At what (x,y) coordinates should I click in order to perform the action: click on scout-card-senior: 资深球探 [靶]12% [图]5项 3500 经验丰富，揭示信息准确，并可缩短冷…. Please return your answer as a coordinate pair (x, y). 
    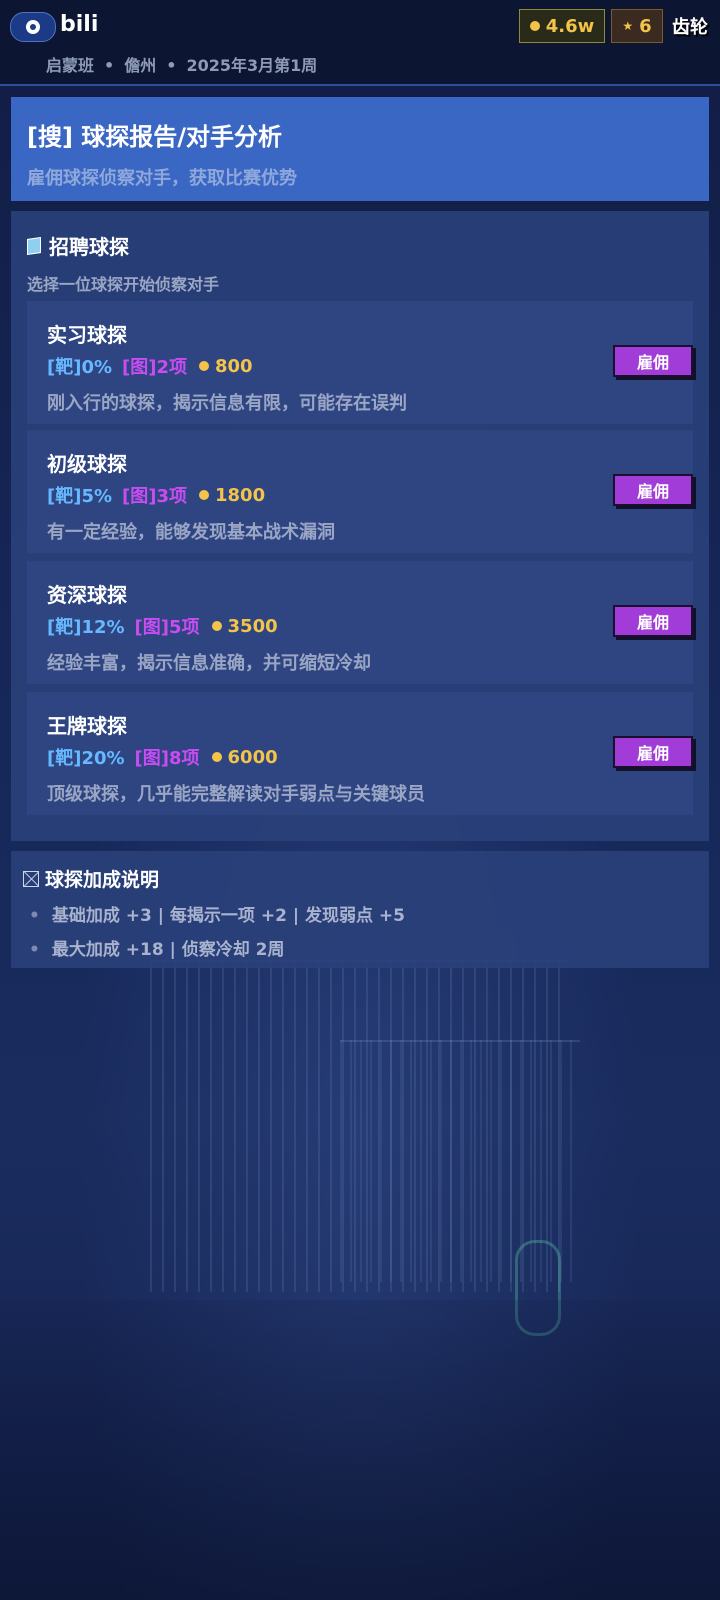
    Looking at the image, I should click on (360, 622).